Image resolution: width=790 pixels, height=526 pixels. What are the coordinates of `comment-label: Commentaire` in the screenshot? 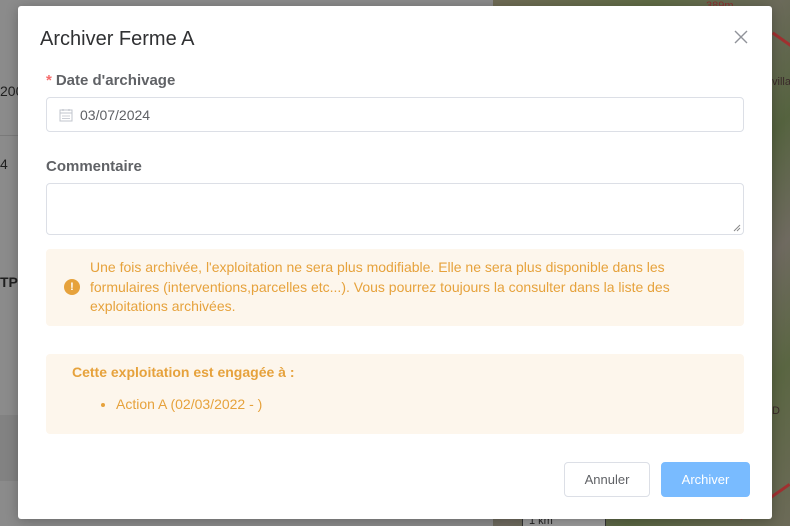 It's located at (94, 166).